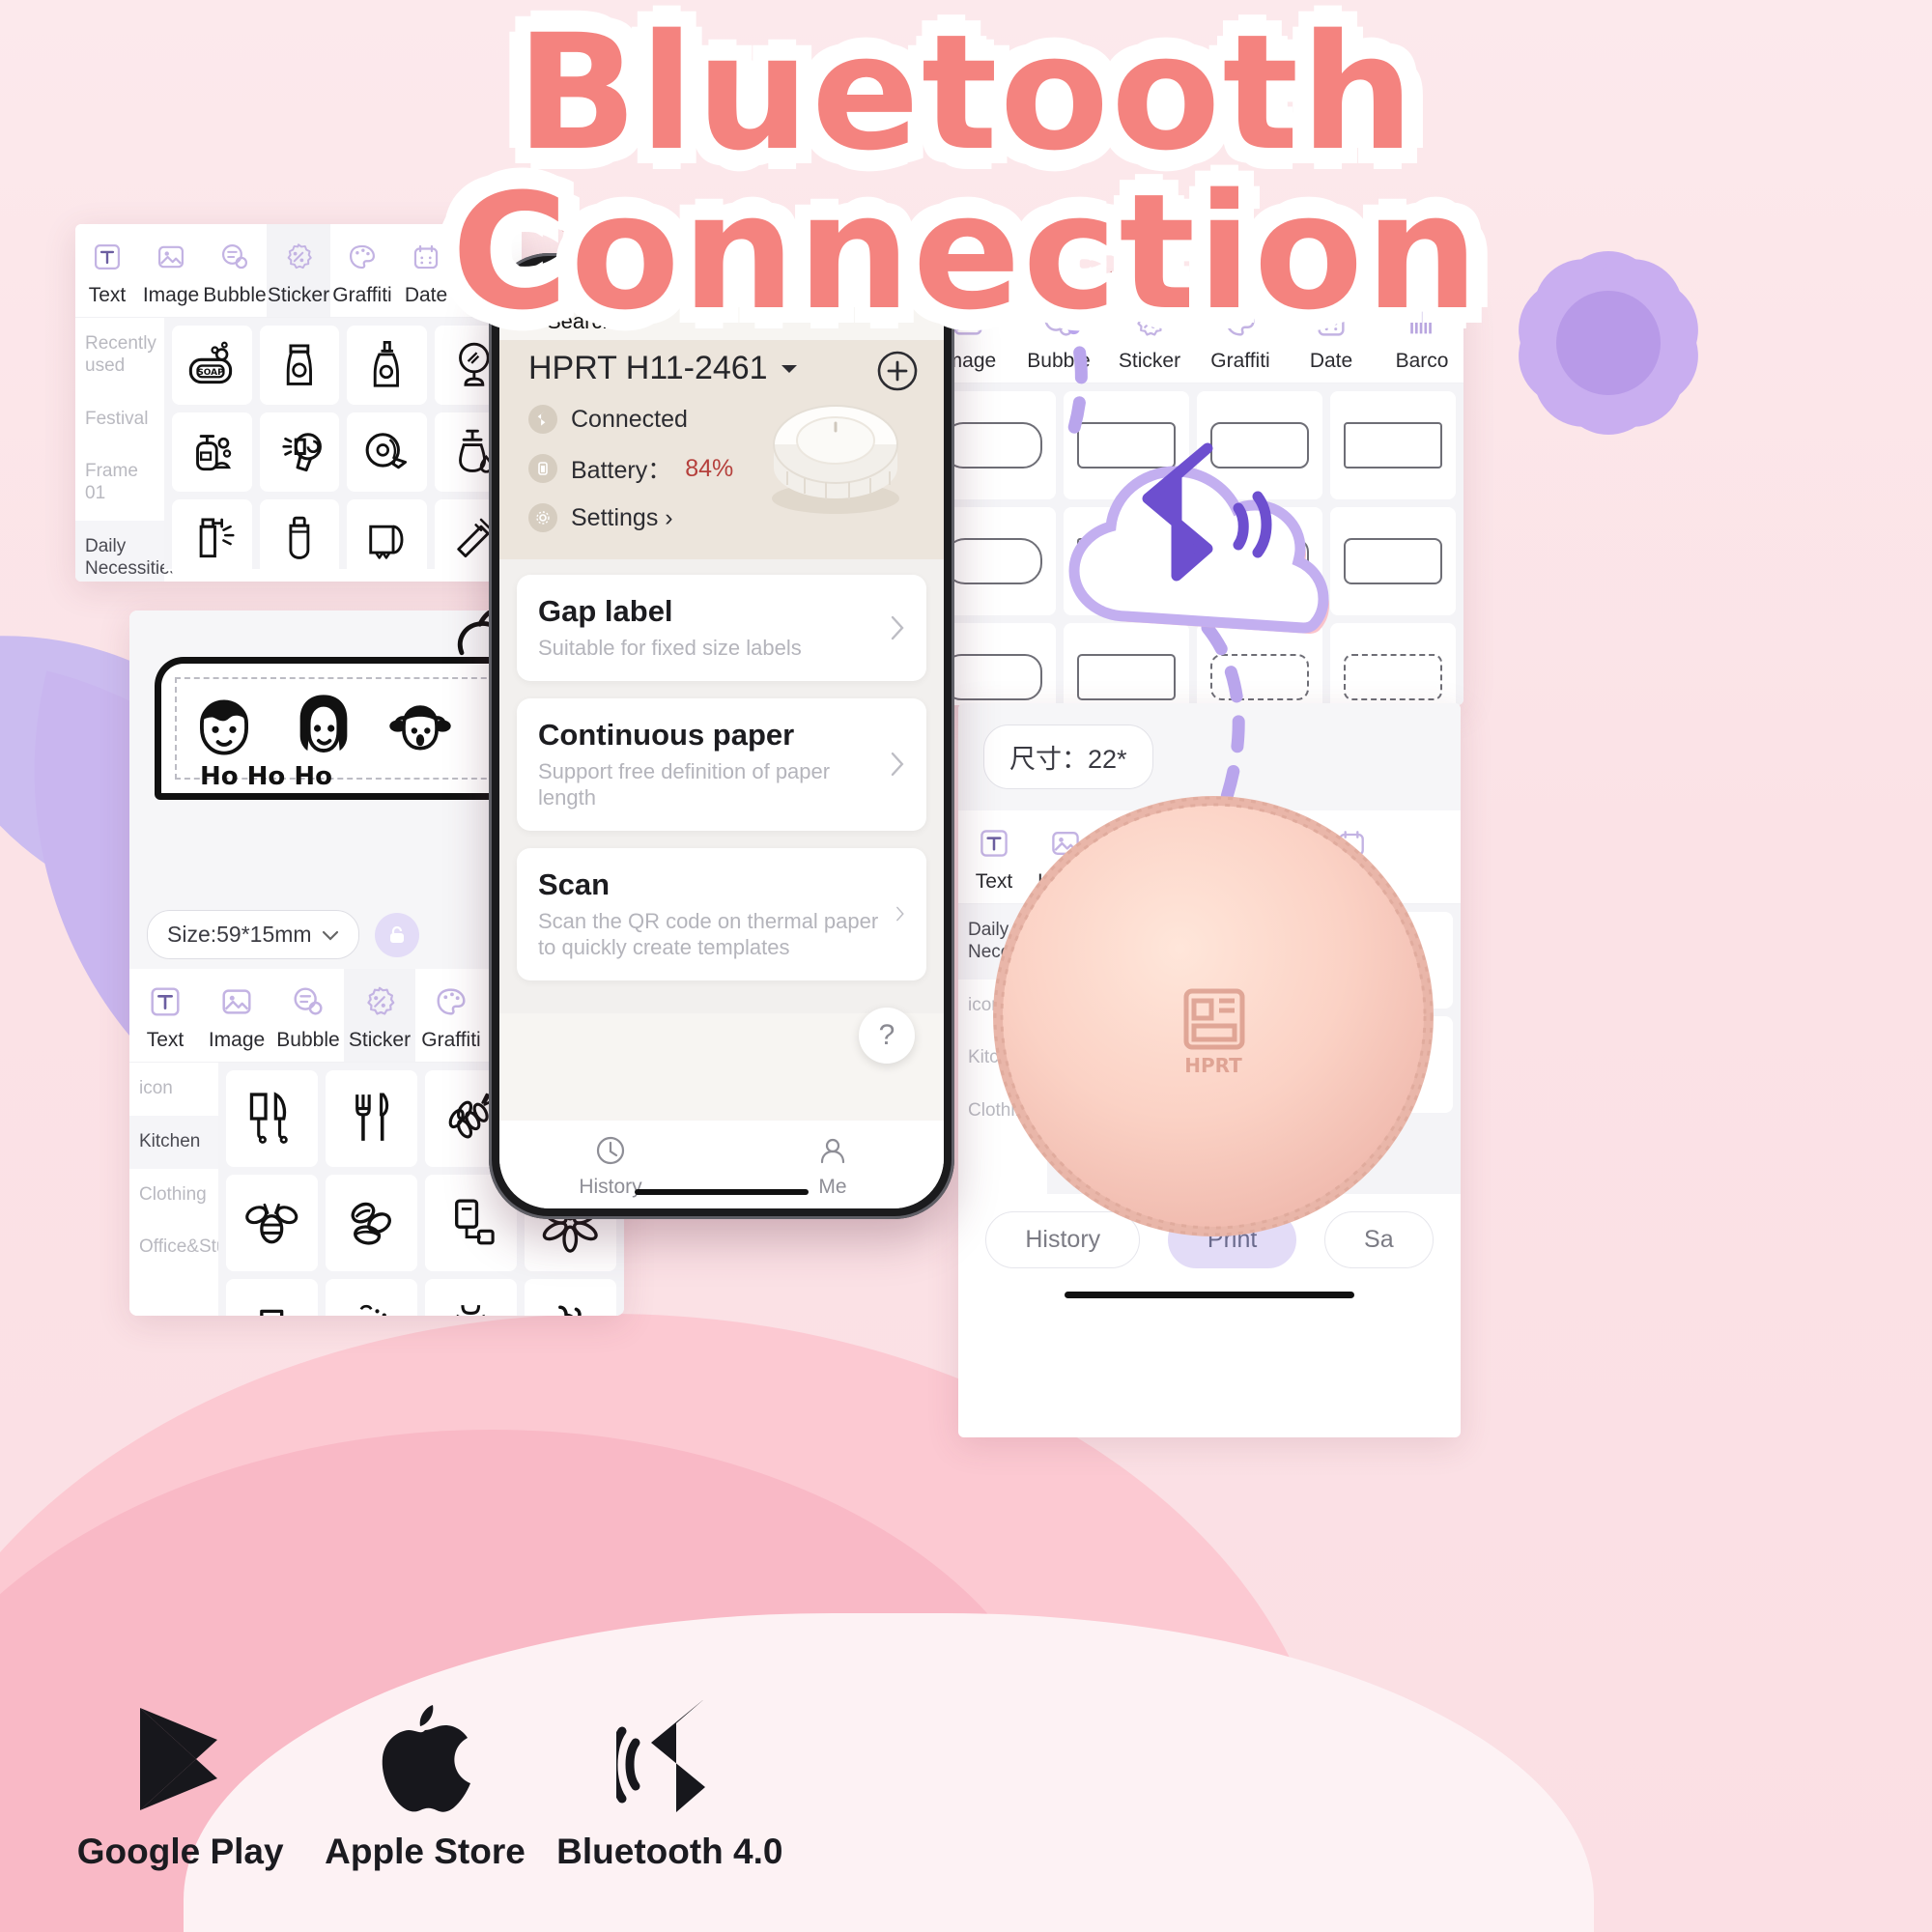 The height and width of the screenshot is (1932, 1932). Describe the element at coordinates (371, 1118) in the screenshot. I see `sticker-cell-cutlery` at that location.